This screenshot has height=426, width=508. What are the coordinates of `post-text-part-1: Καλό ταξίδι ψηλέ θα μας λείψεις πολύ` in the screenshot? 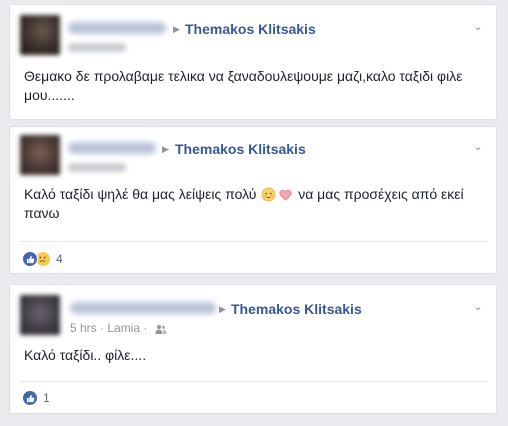 It's located at (140, 194).